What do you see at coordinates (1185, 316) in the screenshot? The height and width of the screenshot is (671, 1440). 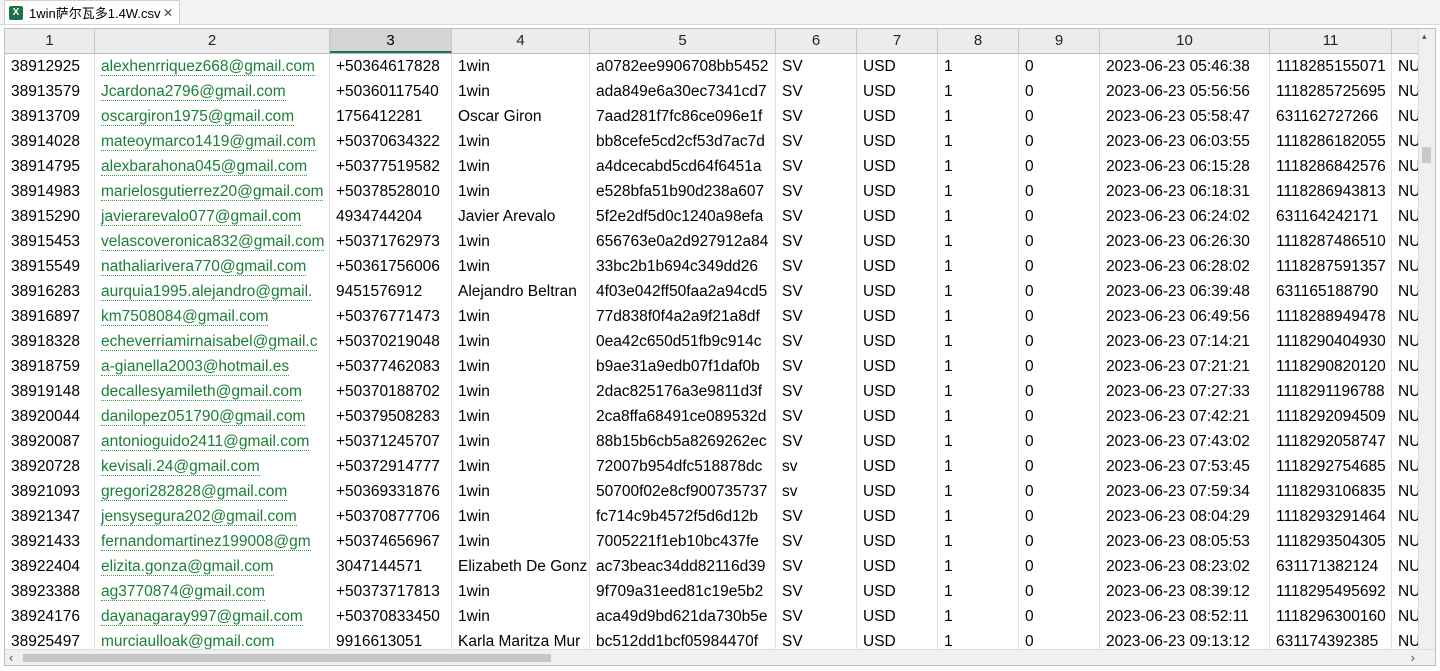 I see `table-cell: 2023-06-23 06:49:56` at bounding box center [1185, 316].